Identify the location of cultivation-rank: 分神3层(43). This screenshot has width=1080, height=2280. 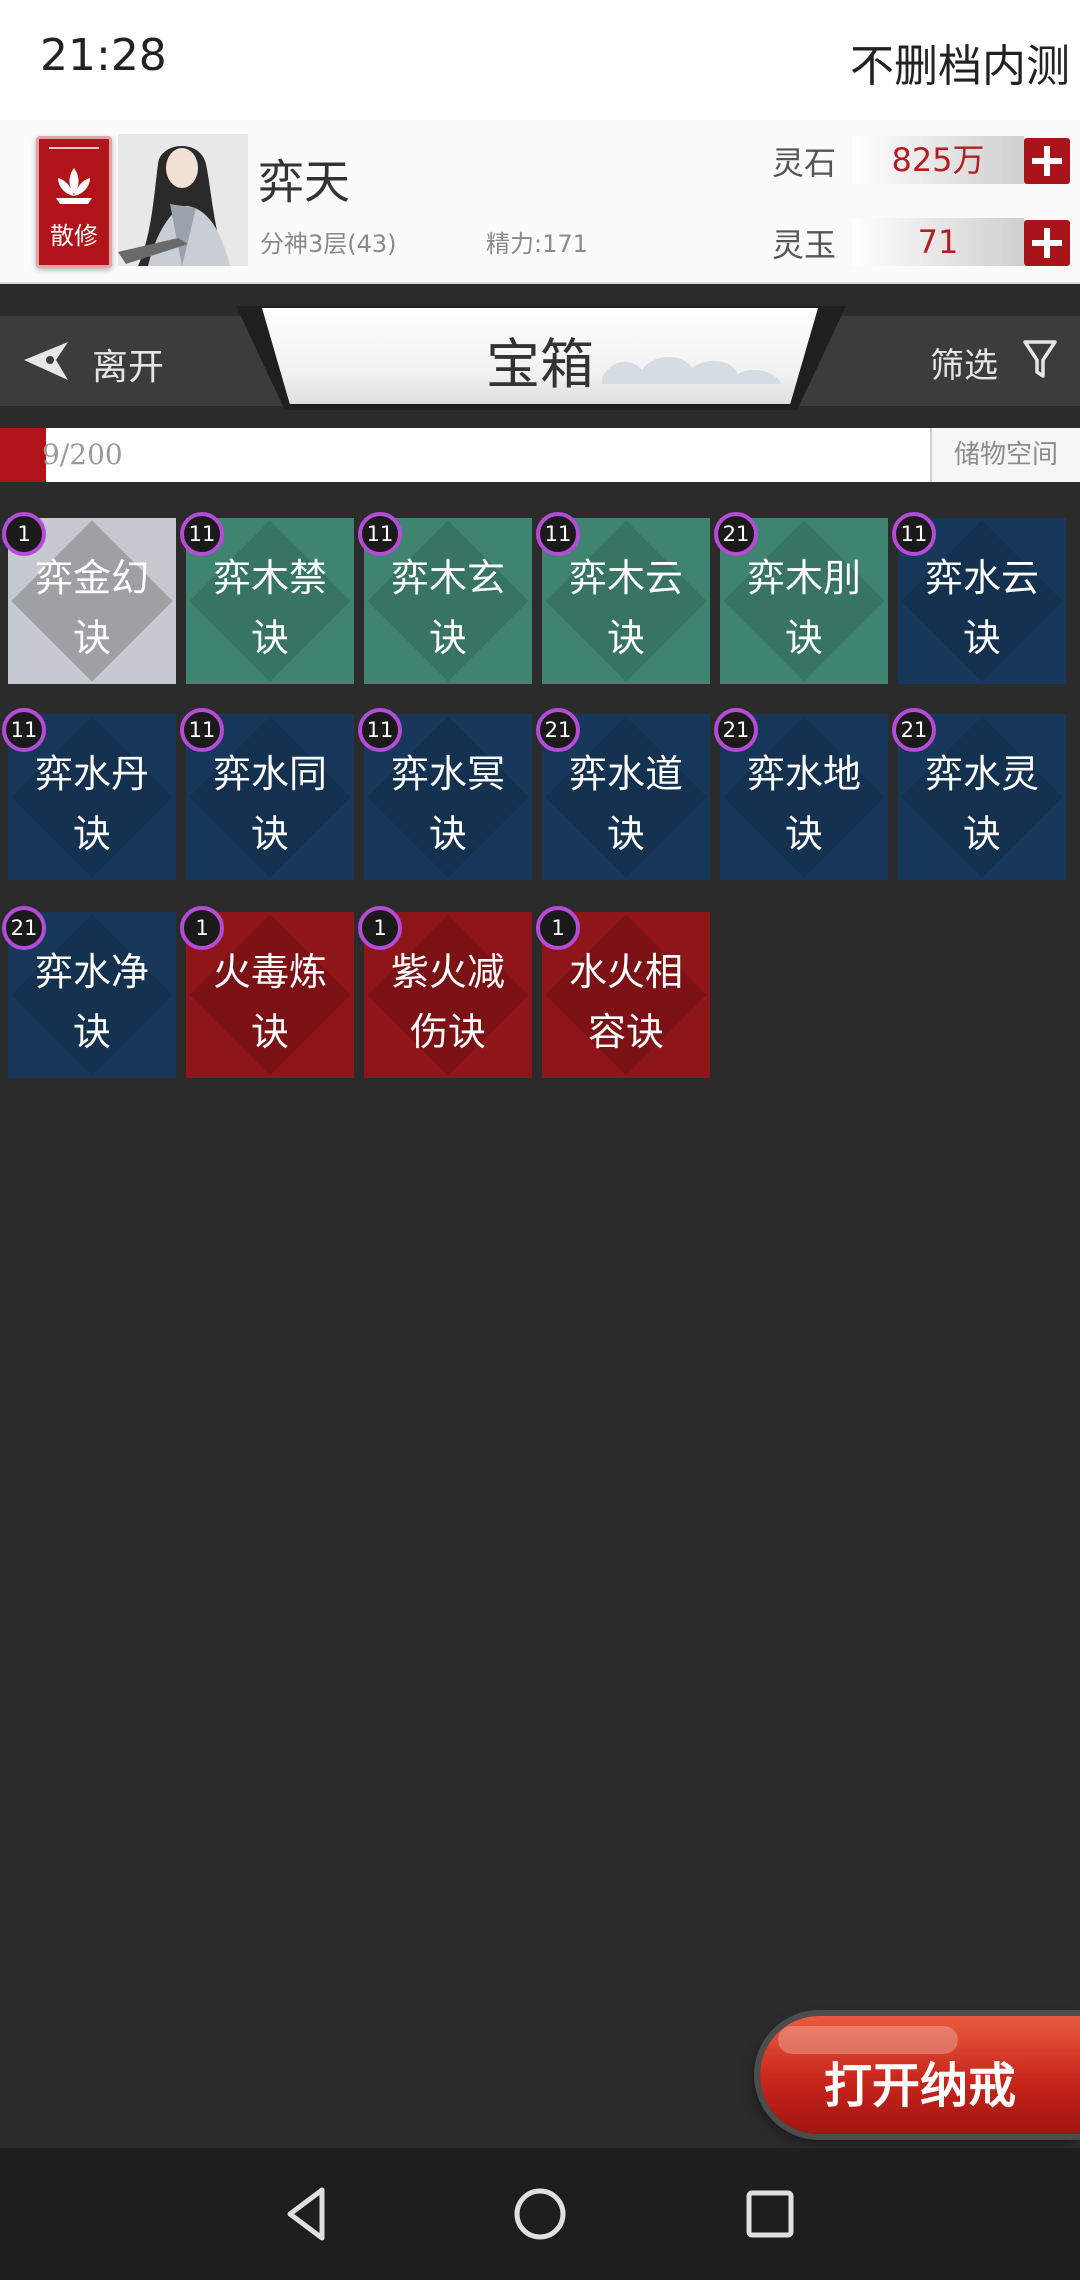
(328, 244).